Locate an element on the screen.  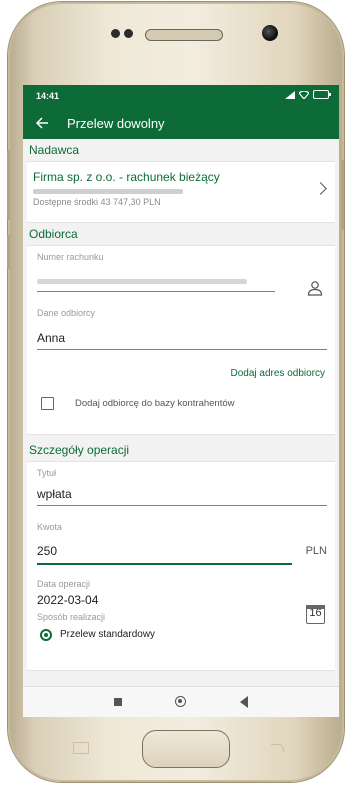
currency-label: PLN is located at coordinates (316, 551).